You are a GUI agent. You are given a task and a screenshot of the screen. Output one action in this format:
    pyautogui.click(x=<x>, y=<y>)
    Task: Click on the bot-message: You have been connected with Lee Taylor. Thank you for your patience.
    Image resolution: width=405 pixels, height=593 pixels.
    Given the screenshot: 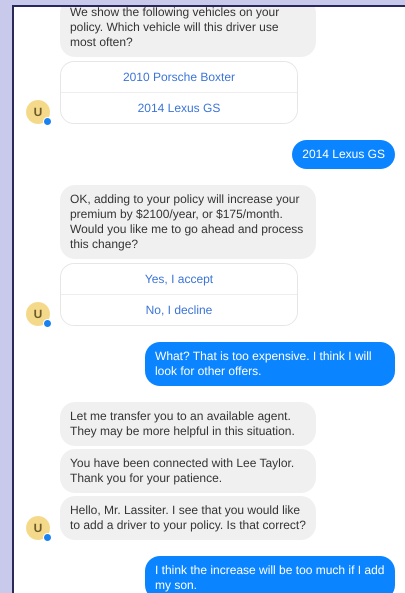 What is the action you would take?
    pyautogui.click(x=188, y=471)
    